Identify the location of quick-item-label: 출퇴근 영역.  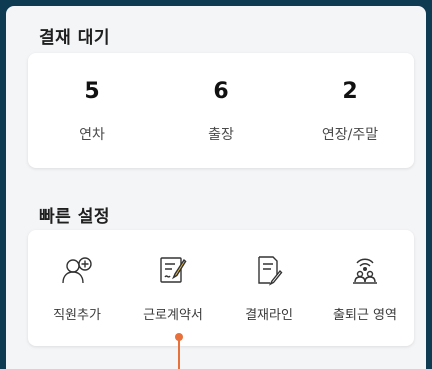
(365, 315).